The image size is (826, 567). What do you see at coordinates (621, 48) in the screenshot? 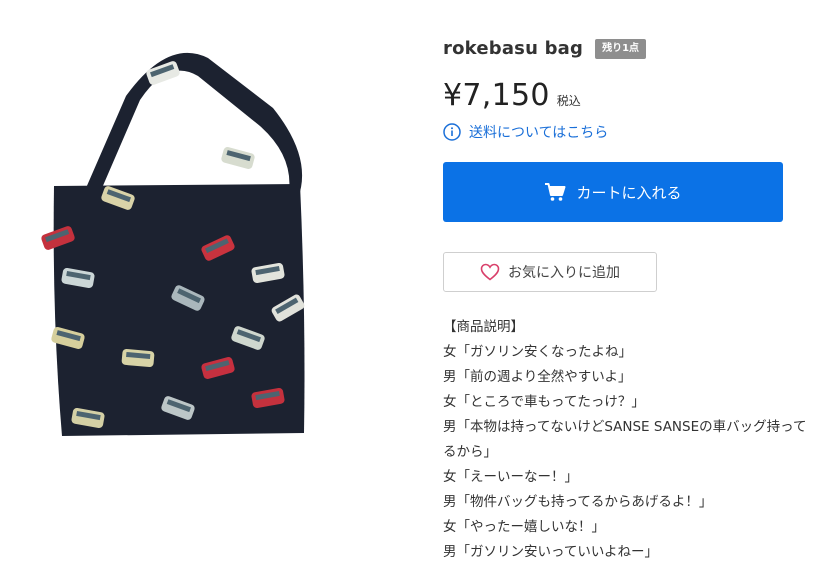
I see `stock-badge: 残り1点` at bounding box center [621, 48].